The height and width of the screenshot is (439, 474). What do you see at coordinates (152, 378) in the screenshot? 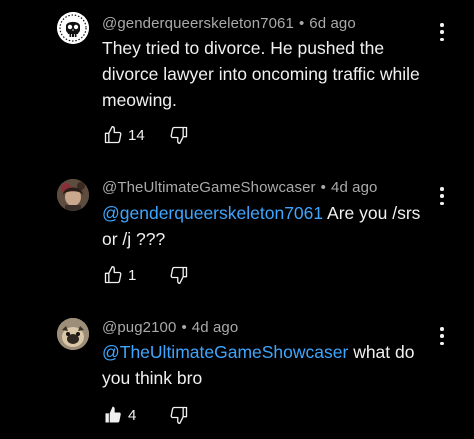
I see `comment-text-line: you think bro` at bounding box center [152, 378].